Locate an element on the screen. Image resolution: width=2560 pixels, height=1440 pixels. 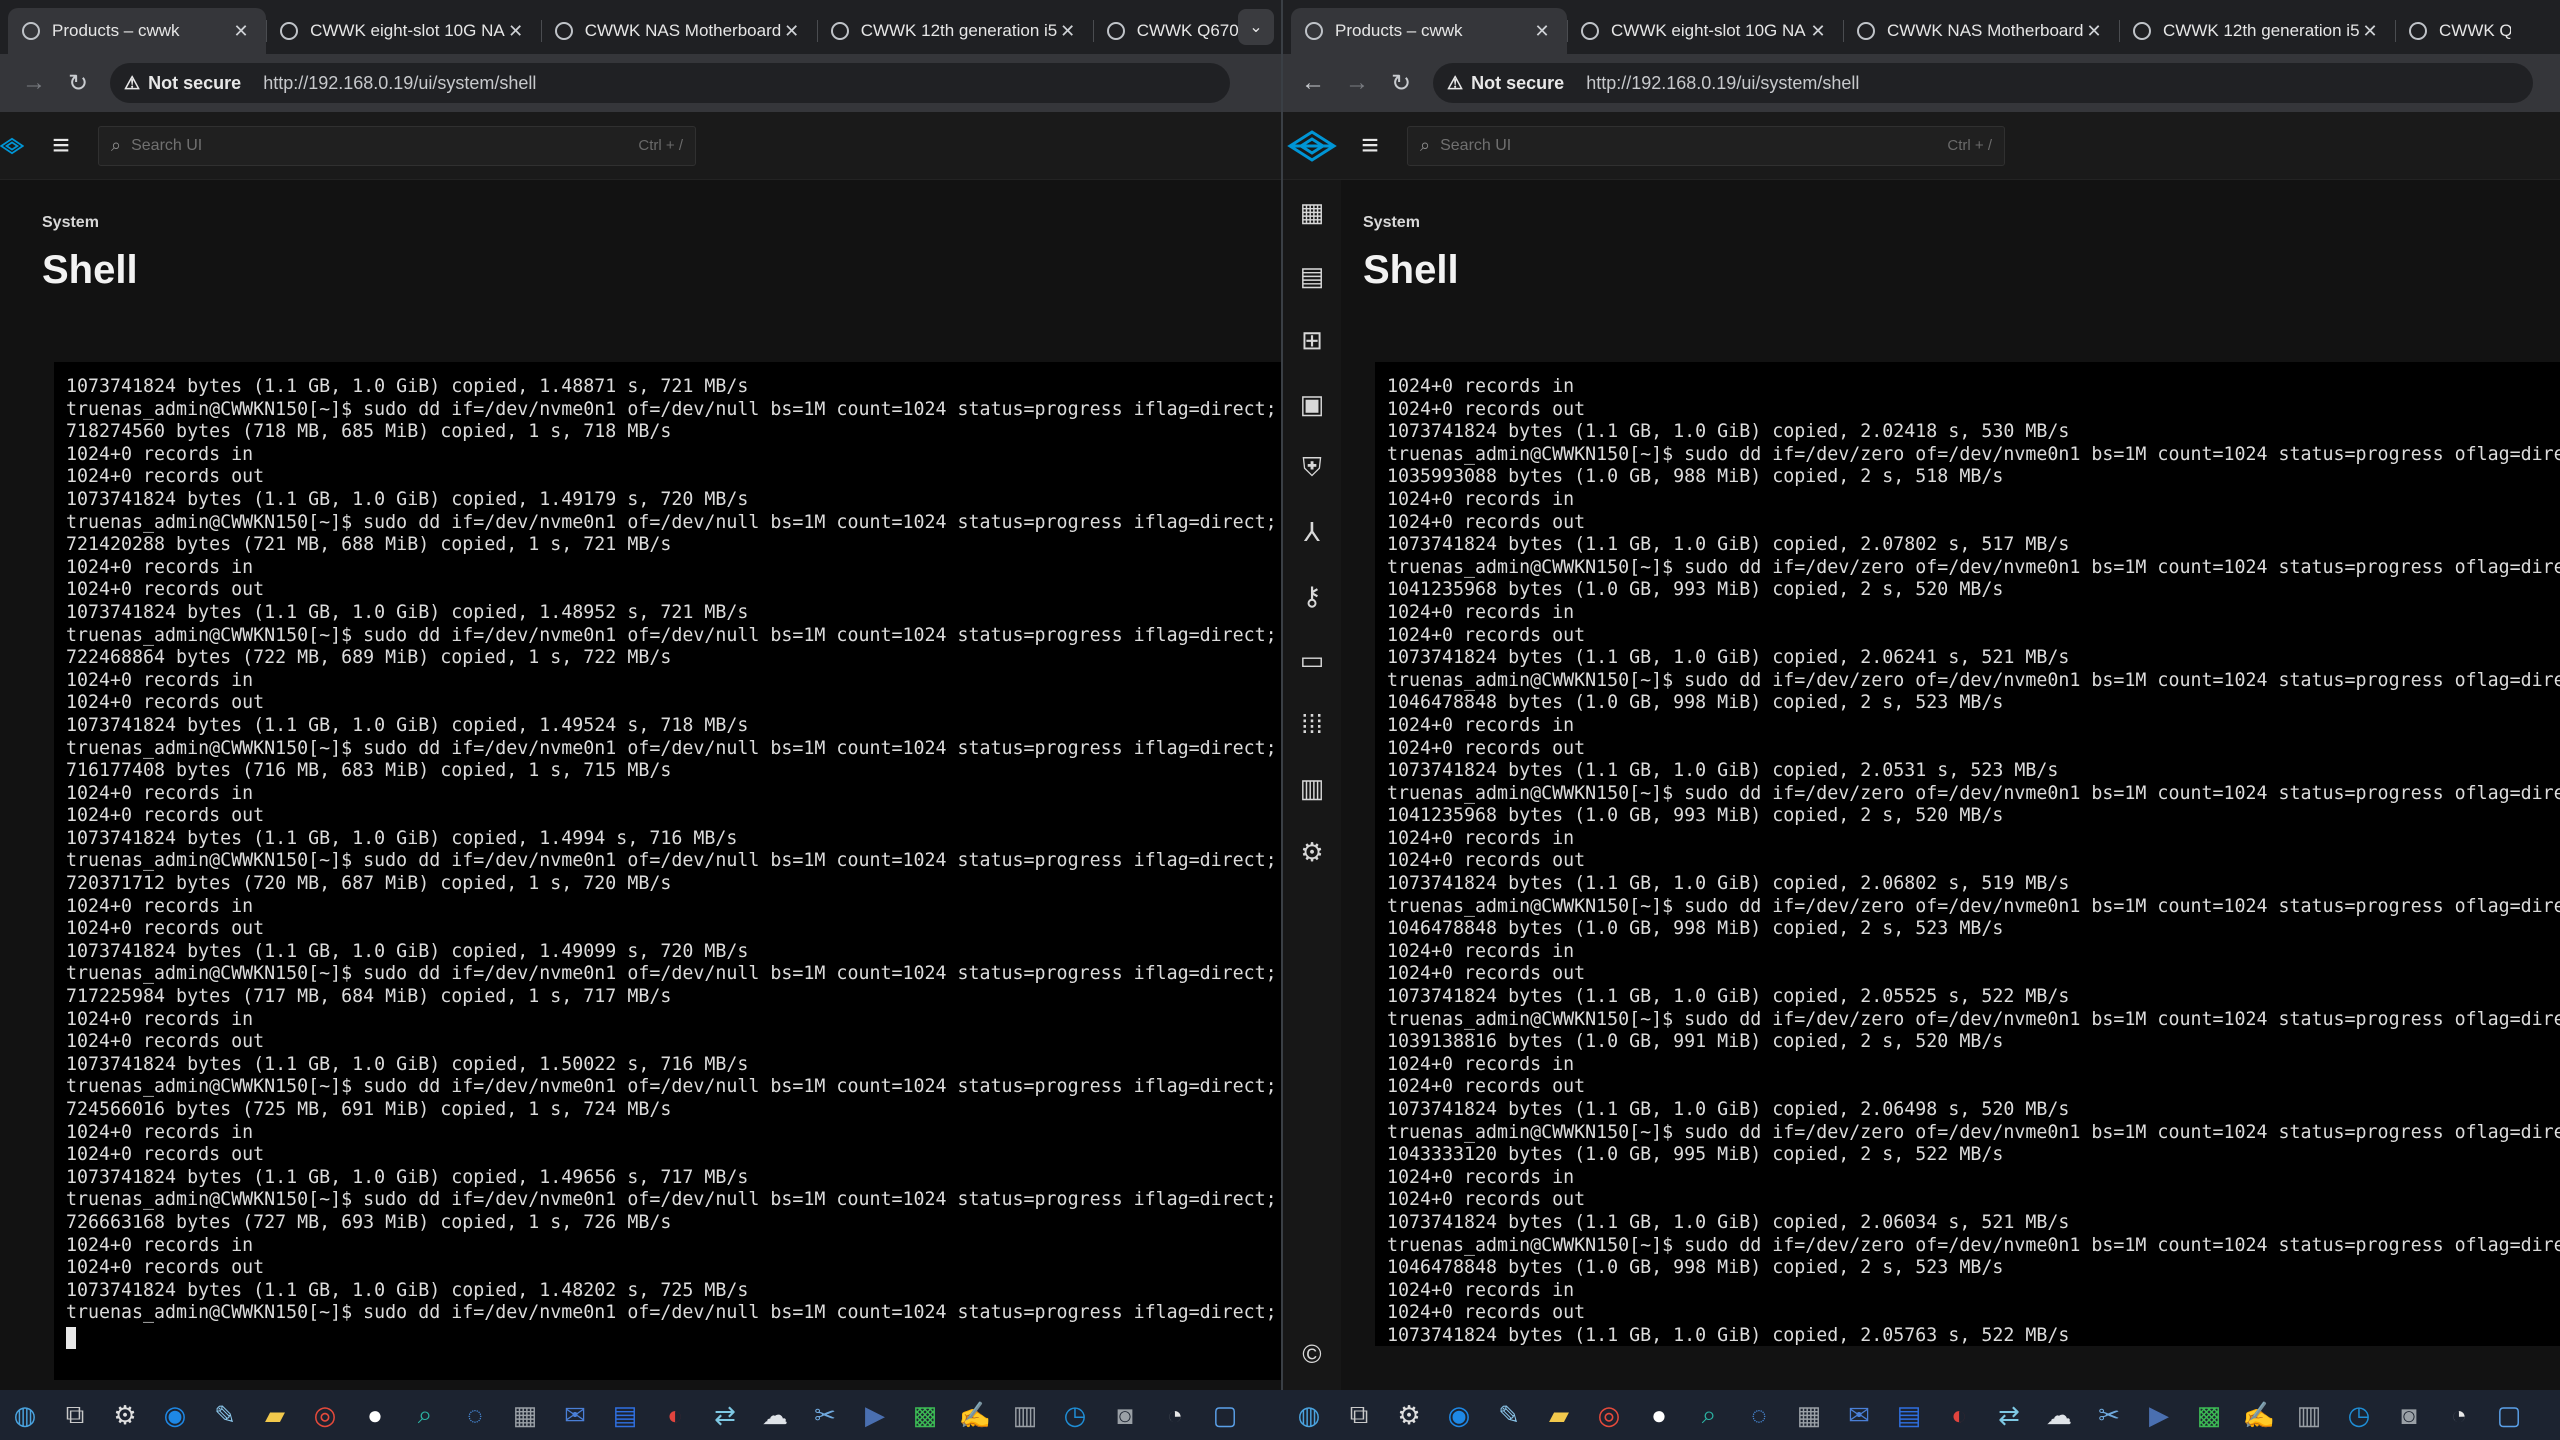
storage-icon: ▤ is located at coordinates (1312, 276).